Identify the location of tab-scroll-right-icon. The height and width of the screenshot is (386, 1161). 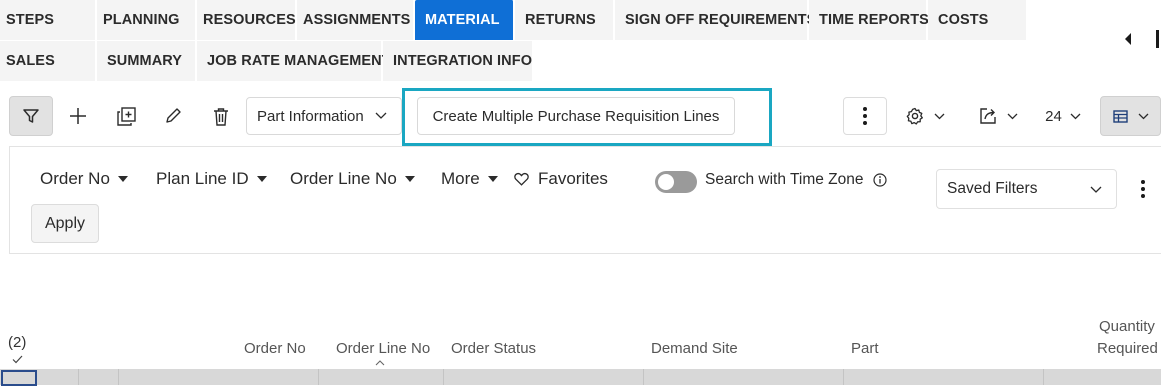
(1158, 39).